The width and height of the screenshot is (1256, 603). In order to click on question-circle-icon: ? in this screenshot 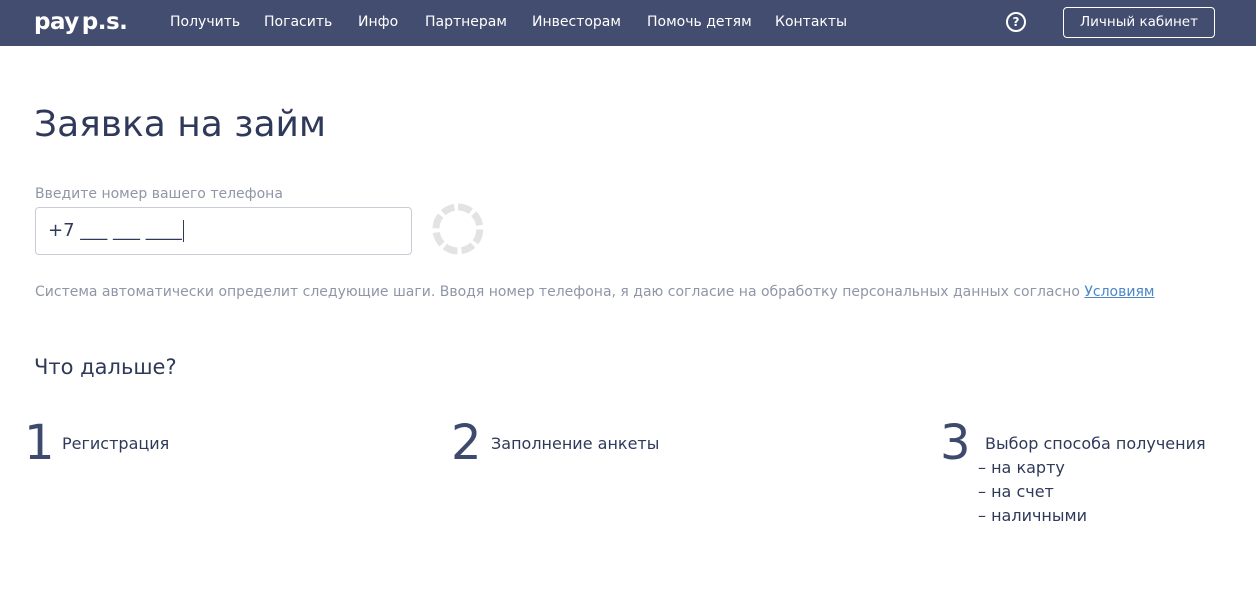, I will do `click(1016, 22)`.